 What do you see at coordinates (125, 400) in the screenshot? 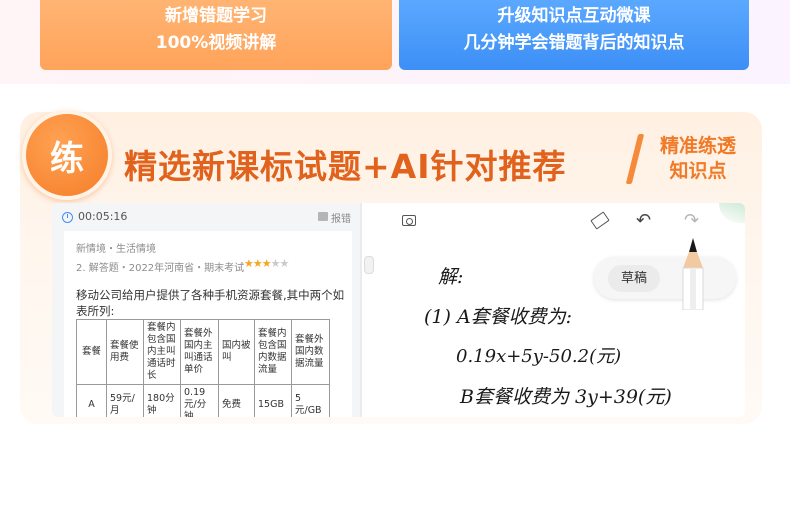
I see `table-cell: 59元/月` at bounding box center [125, 400].